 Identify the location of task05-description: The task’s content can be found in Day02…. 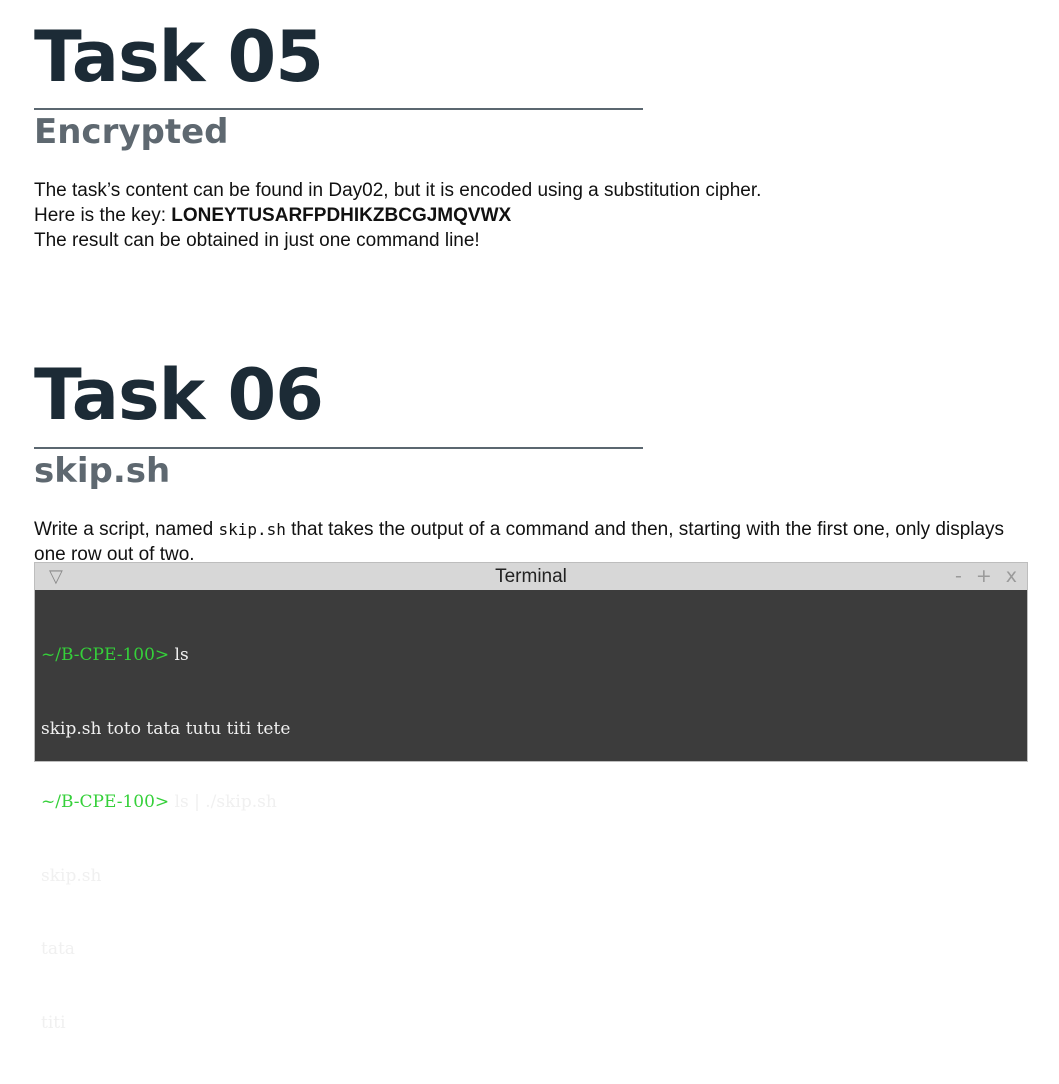
(529, 215).